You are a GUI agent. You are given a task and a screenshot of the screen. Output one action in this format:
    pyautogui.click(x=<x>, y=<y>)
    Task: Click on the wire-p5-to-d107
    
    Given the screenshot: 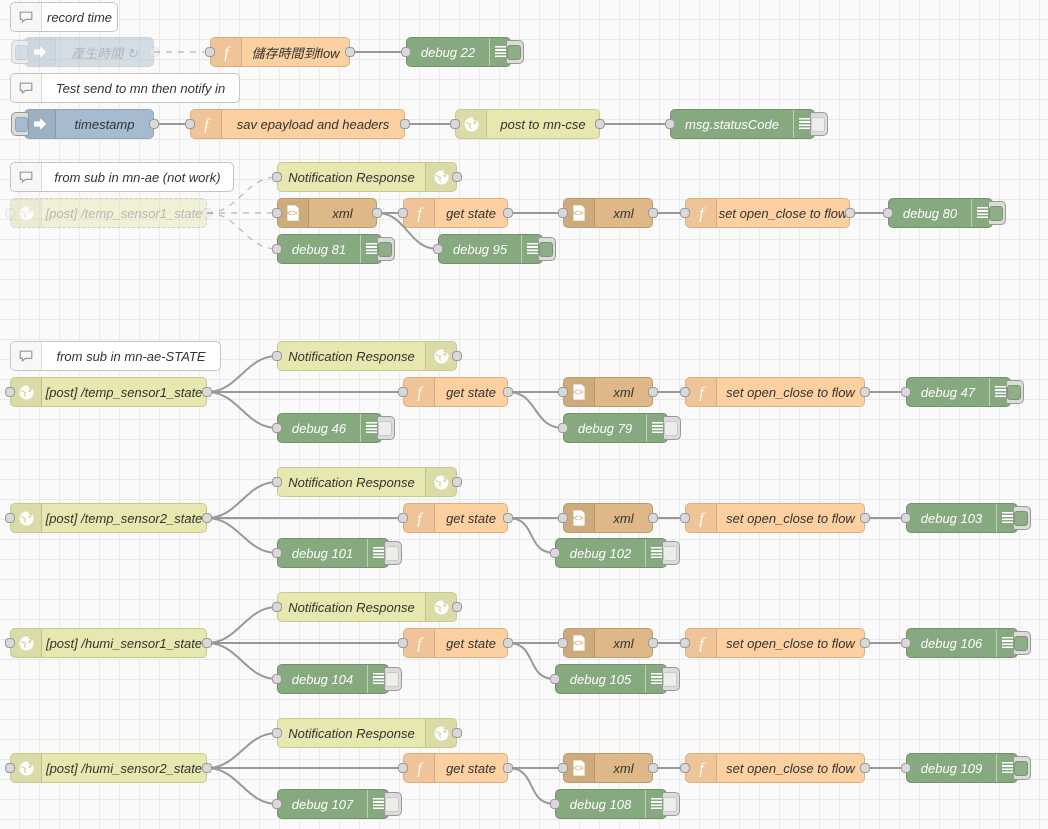 What is the action you would take?
    pyautogui.click(x=242, y=786)
    